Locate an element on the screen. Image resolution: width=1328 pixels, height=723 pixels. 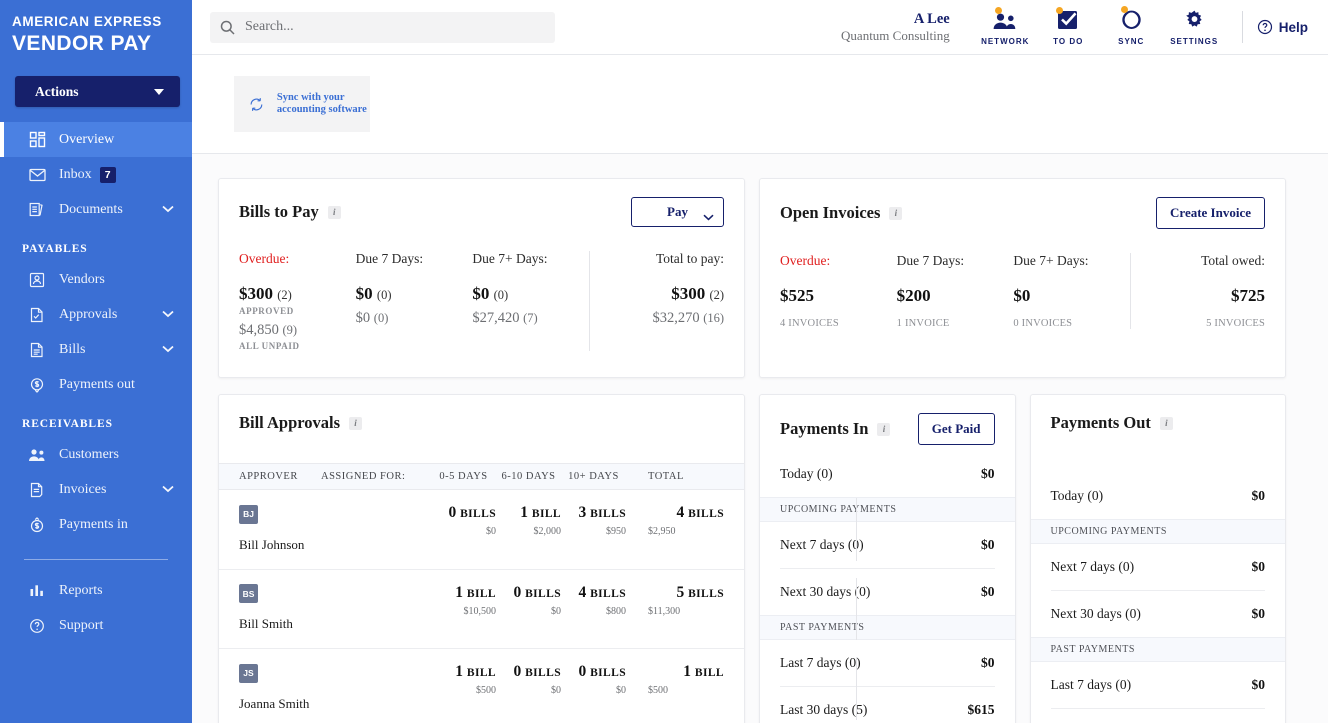
sidebar-item-inbox: Inbox 7 is located at coordinates (96, 174).